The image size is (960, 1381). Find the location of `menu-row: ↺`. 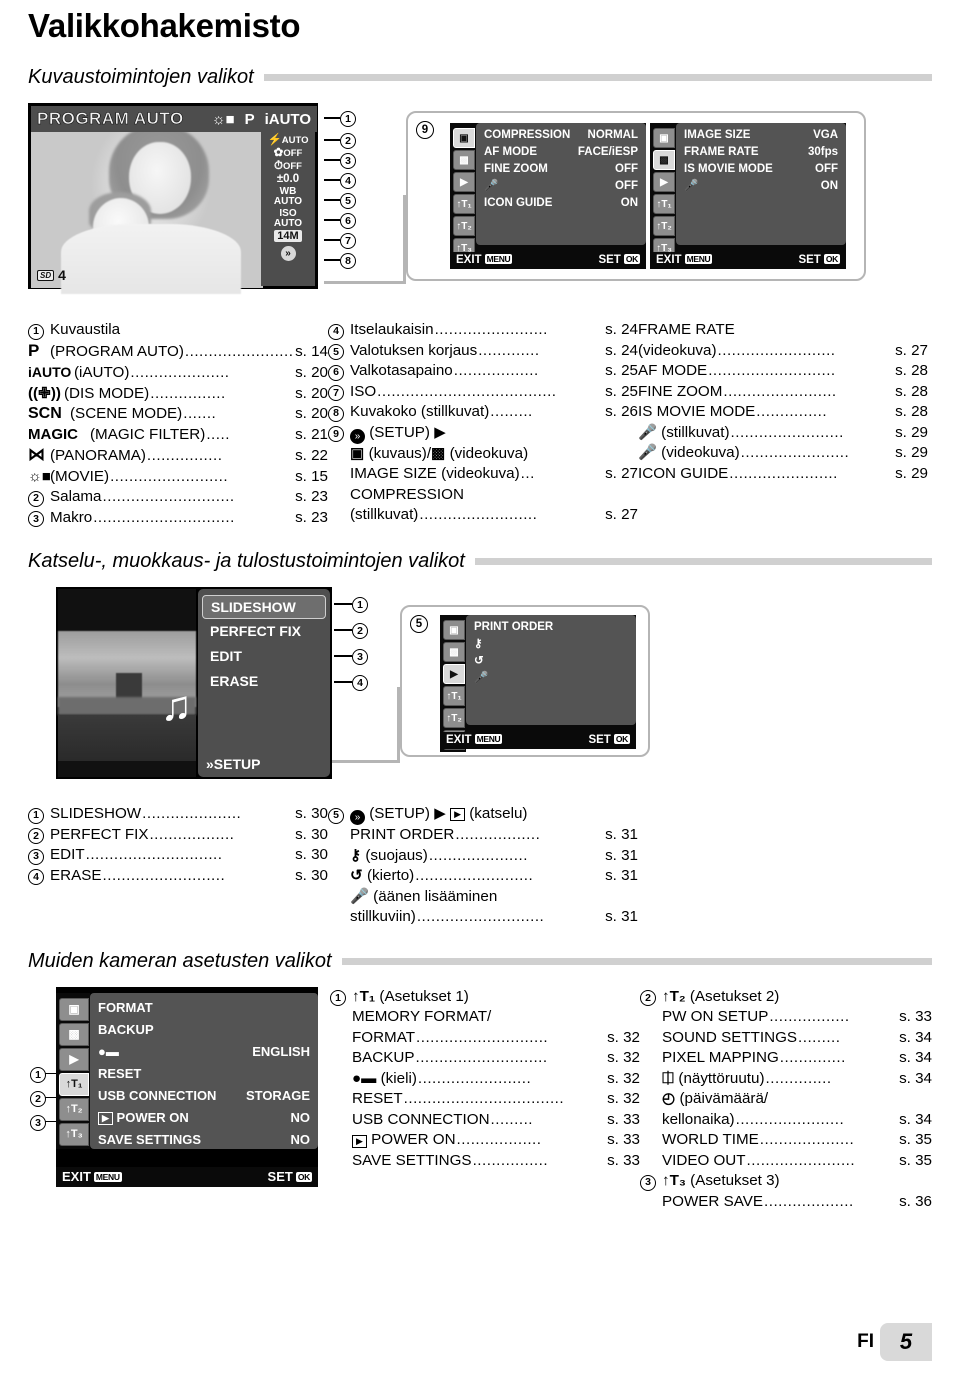

menu-row: ↺ is located at coordinates (551, 661).